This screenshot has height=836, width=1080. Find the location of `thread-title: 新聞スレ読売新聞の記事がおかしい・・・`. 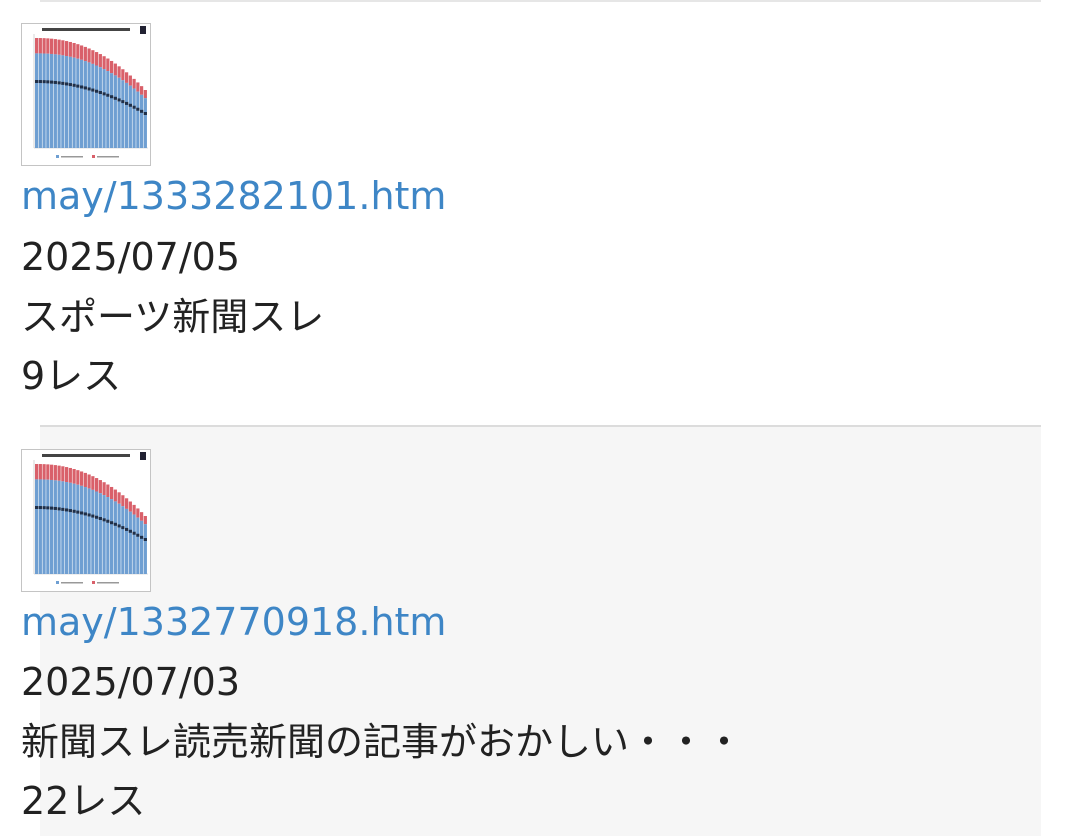

thread-title: 新聞スレ読売新聞の記事がおかしい・・・ is located at coordinates (382, 742).